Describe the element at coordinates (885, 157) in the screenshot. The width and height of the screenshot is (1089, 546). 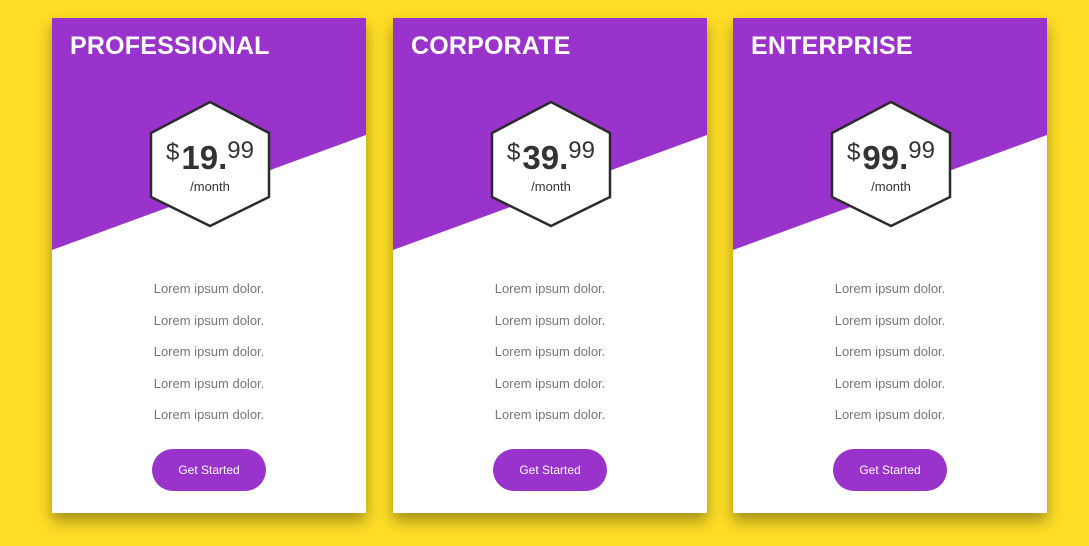
I see `price-amount: 99.` at that location.